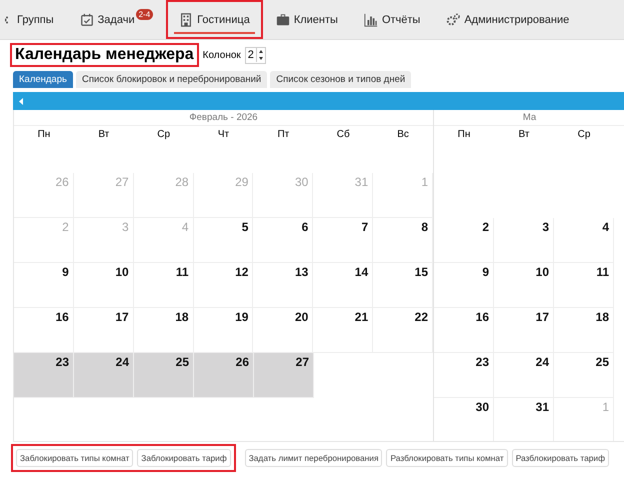 The image size is (624, 477). What do you see at coordinates (447, 458) in the screenshot?
I see `action-button: Разблокировать типы комнат` at bounding box center [447, 458].